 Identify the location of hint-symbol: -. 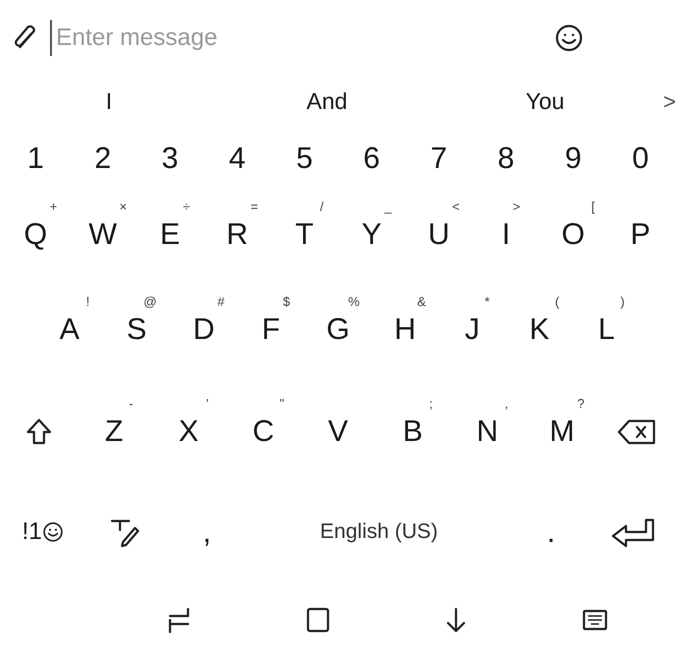
(131, 403).